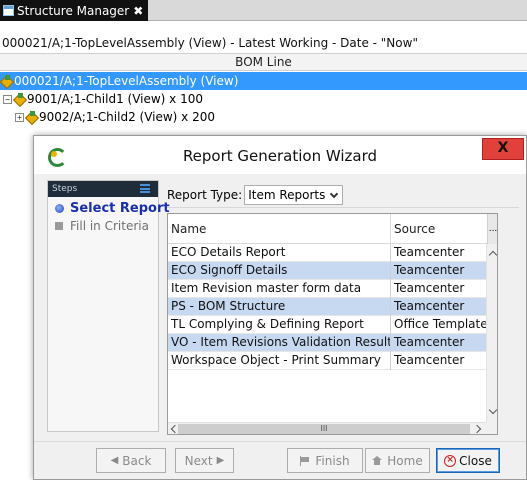 The height and width of the screenshot is (480, 527). What do you see at coordinates (503, 149) in the screenshot?
I see `dialog-close-button: X` at bounding box center [503, 149].